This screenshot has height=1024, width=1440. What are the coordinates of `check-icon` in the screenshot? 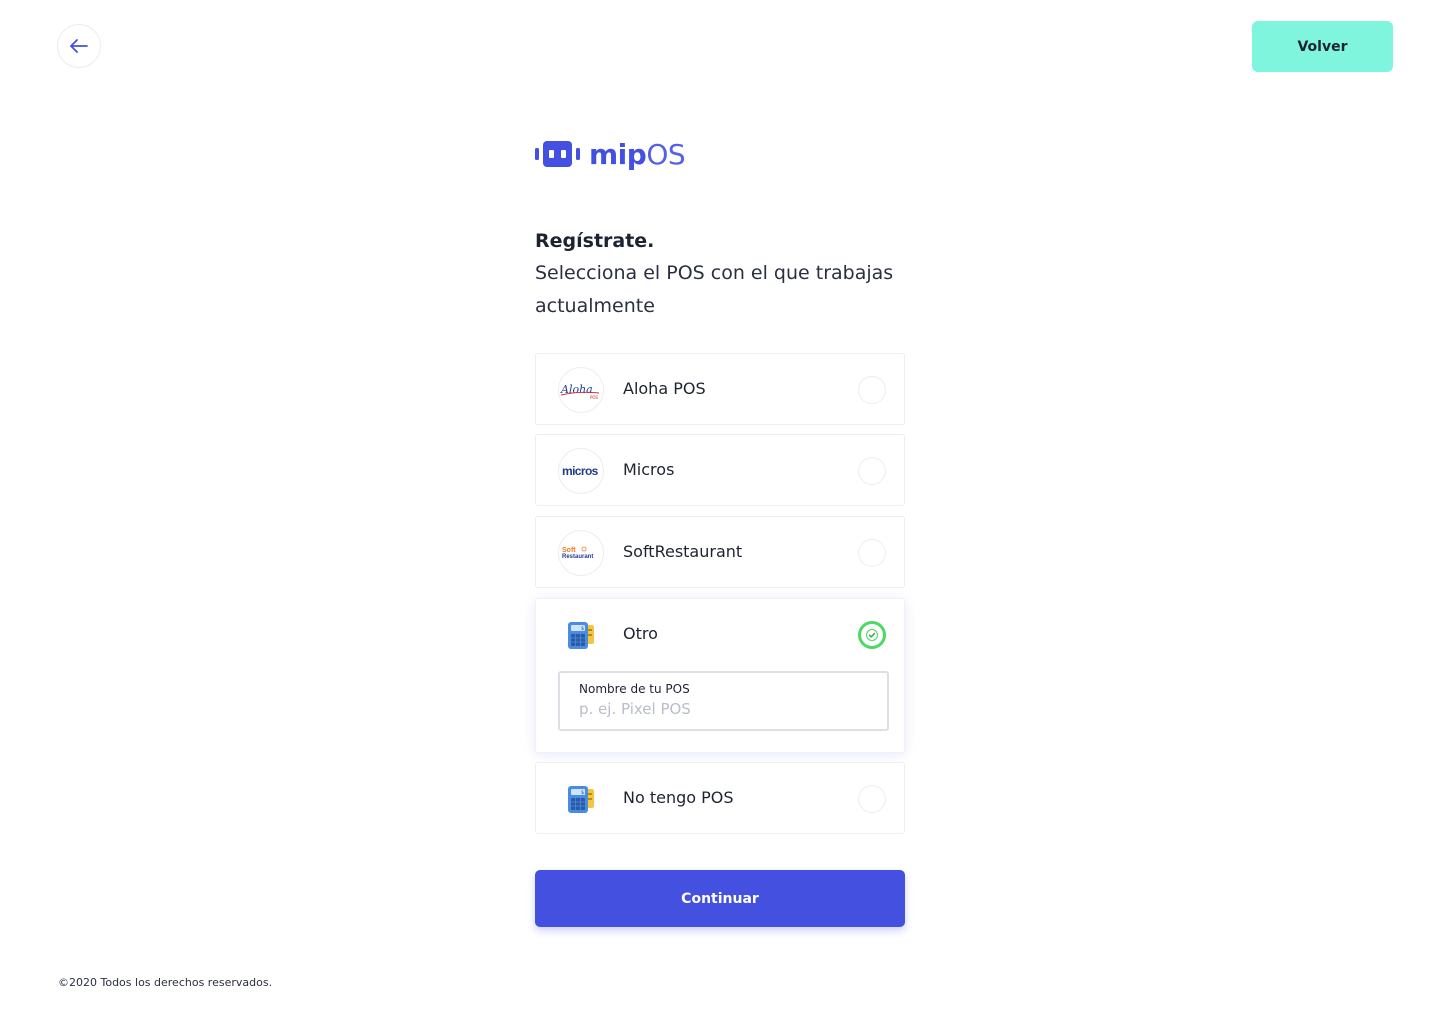 It's located at (872, 635).